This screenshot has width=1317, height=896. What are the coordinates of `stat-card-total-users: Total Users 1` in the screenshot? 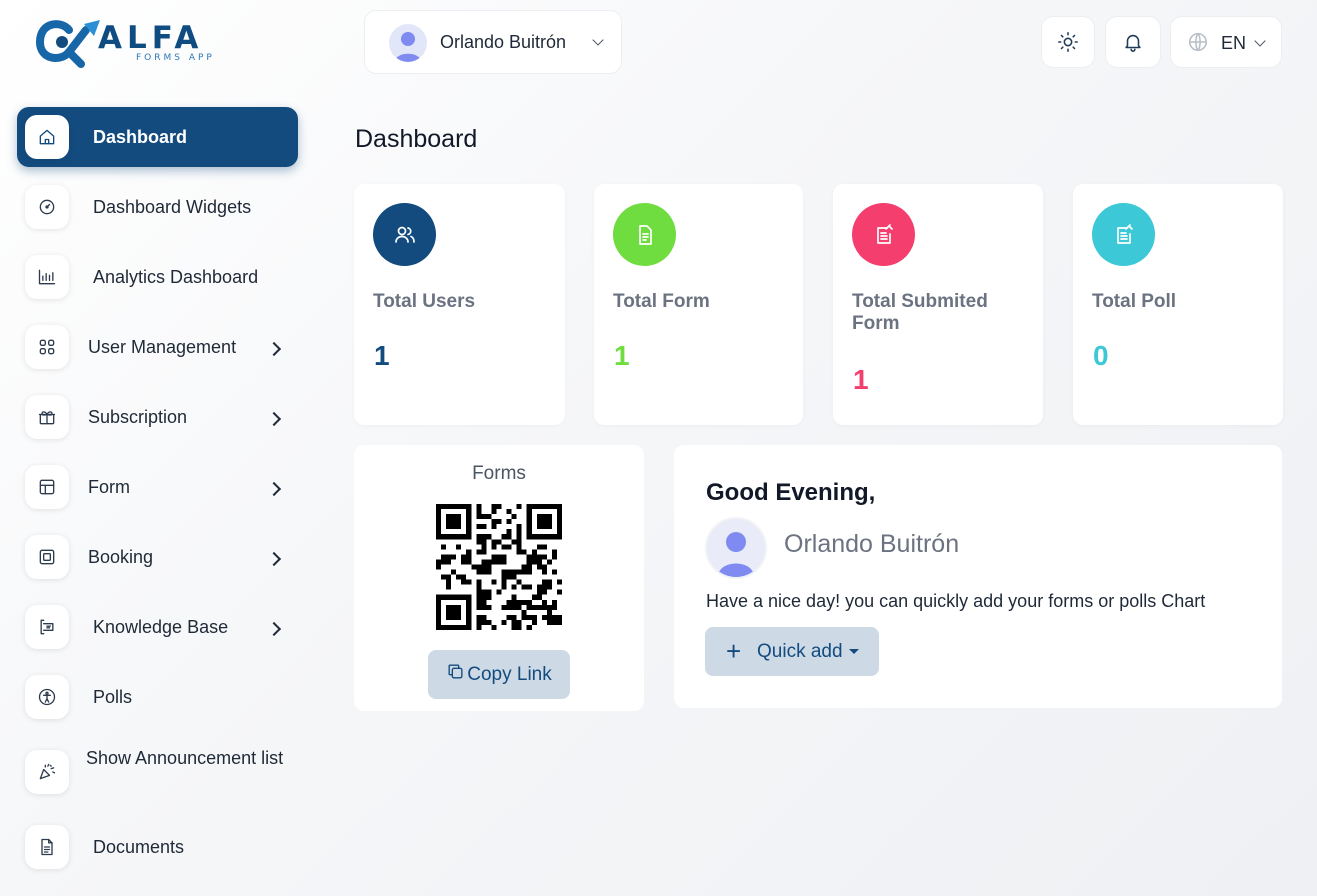 It's located at (459, 304).